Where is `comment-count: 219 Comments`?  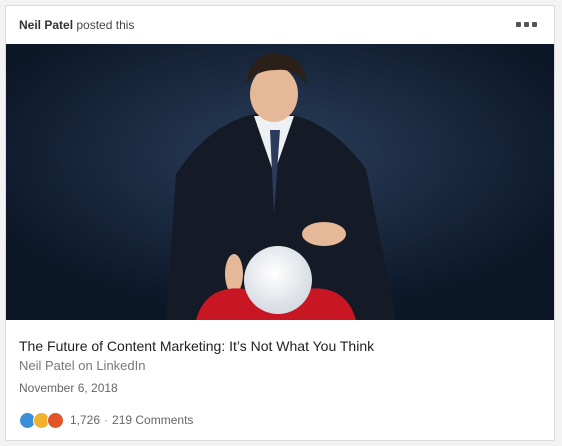 comment-count: 219 Comments is located at coordinates (152, 420).